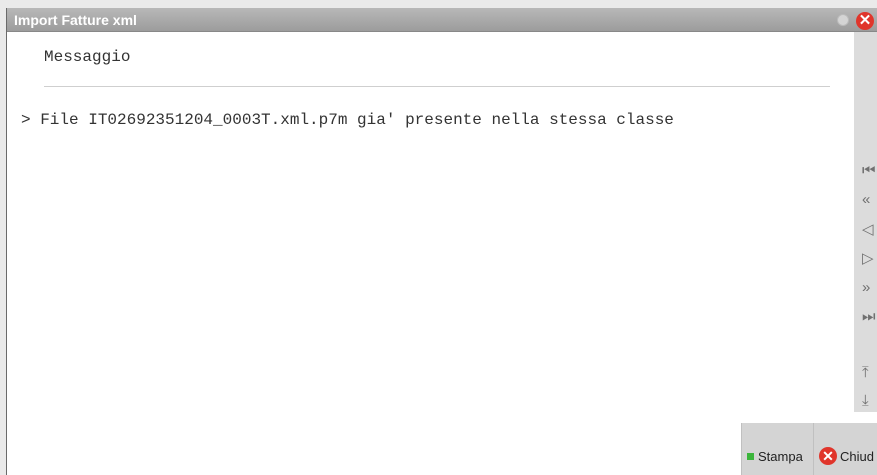 This screenshot has height=475, width=877. What do you see at coordinates (75, 20) in the screenshot?
I see `window-title: Import Fatture xml` at bounding box center [75, 20].